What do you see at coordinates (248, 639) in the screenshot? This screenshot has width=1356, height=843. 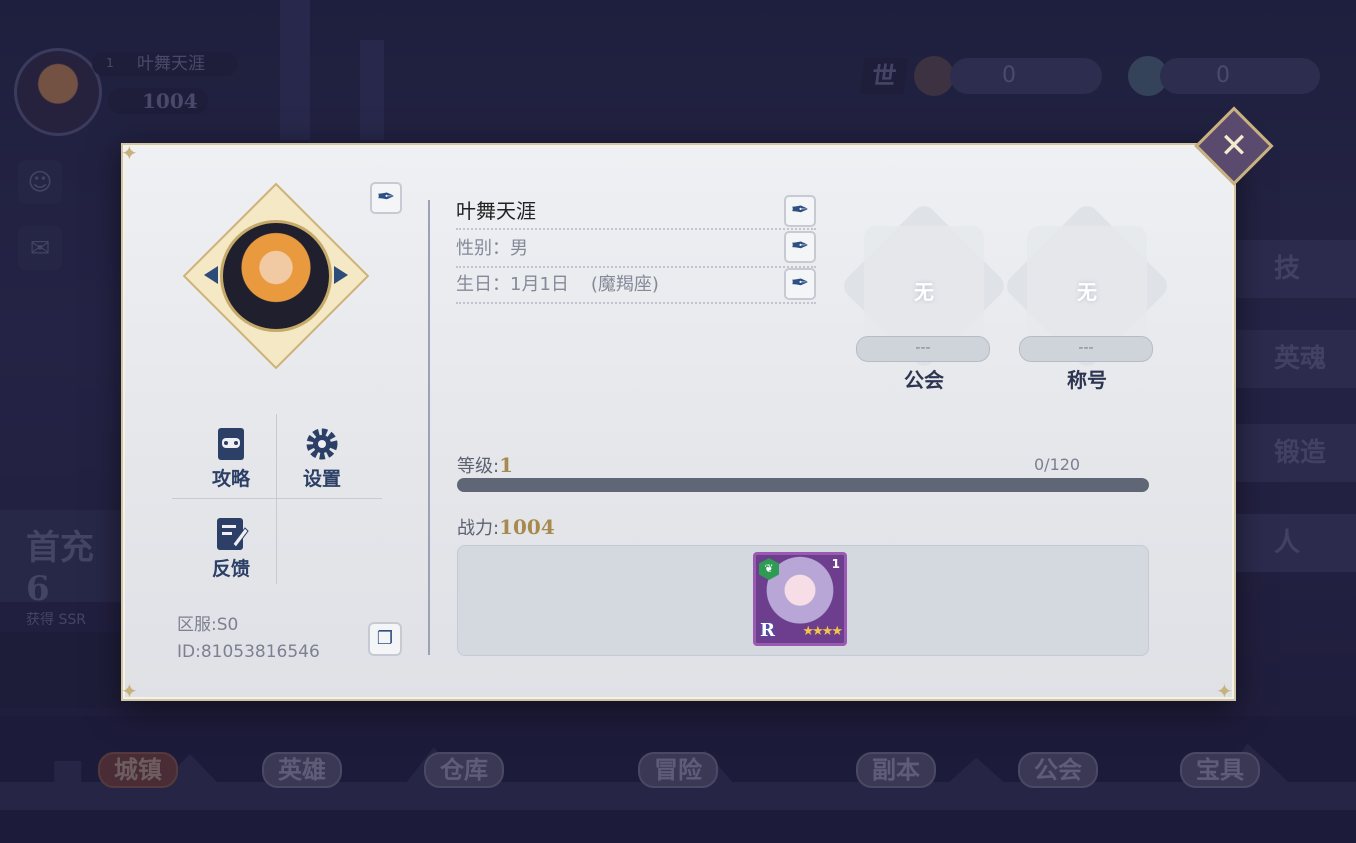 I see `server-info: 区服:S0 ID:81053816546` at bounding box center [248, 639].